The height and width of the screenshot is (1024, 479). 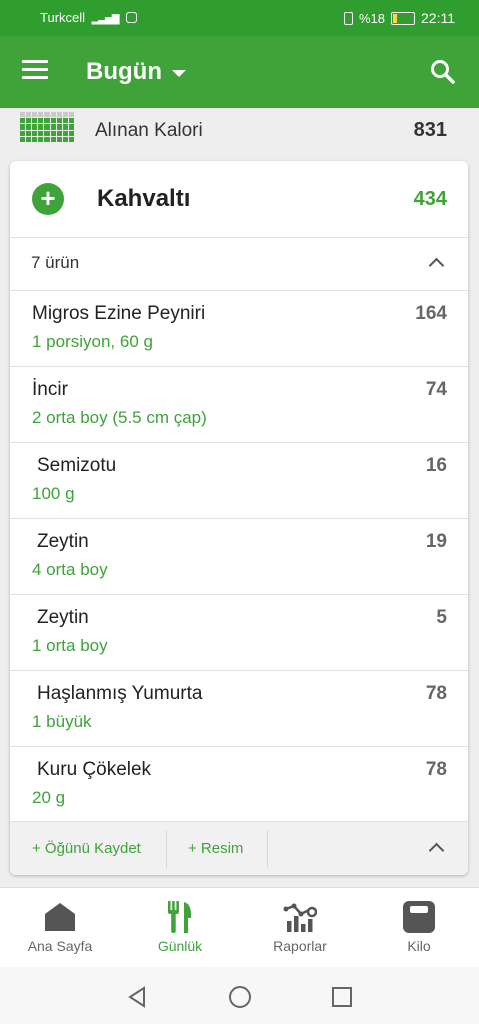 I want to click on signal-icon: ▂▃▅▇, so click(x=105, y=19).